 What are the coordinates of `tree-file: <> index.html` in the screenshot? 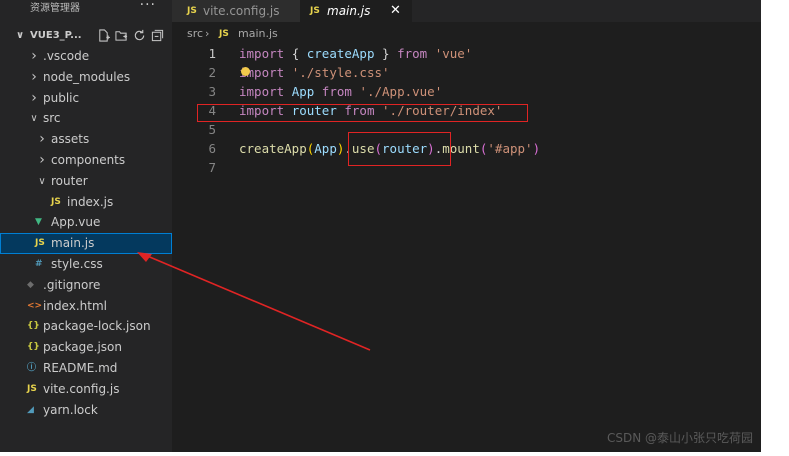 It's located at (86, 306).